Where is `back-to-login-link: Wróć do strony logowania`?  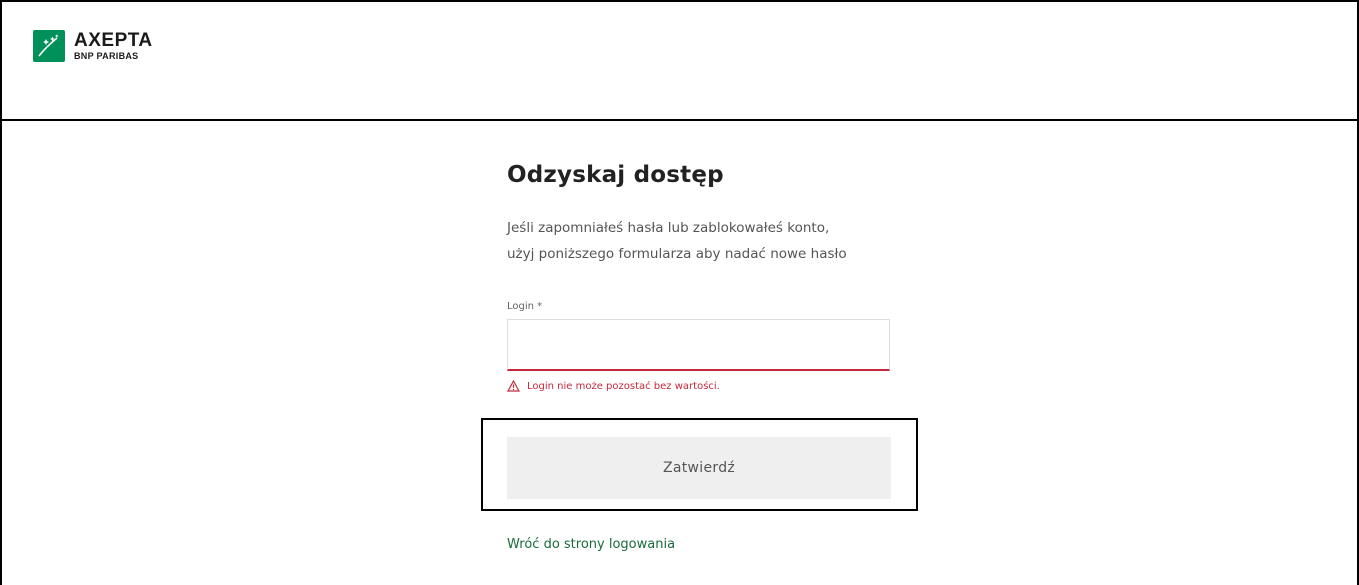
back-to-login-link: Wróć do strony logowania is located at coordinates (591, 544).